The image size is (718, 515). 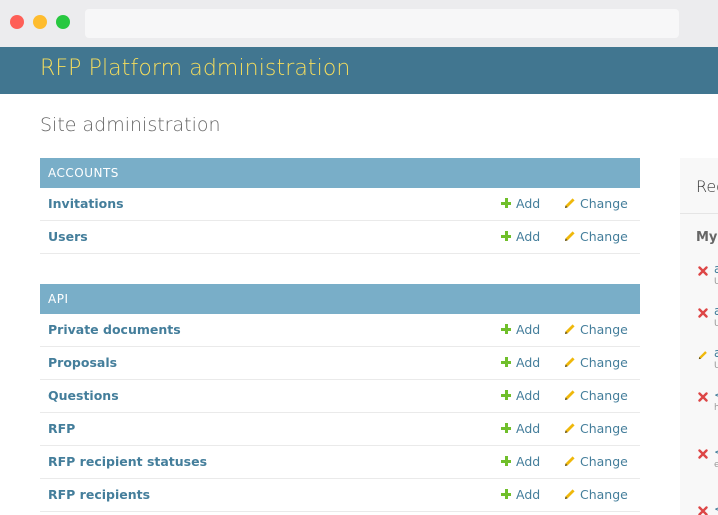 I want to click on model-row: Invitations Add Change, so click(x=340, y=204).